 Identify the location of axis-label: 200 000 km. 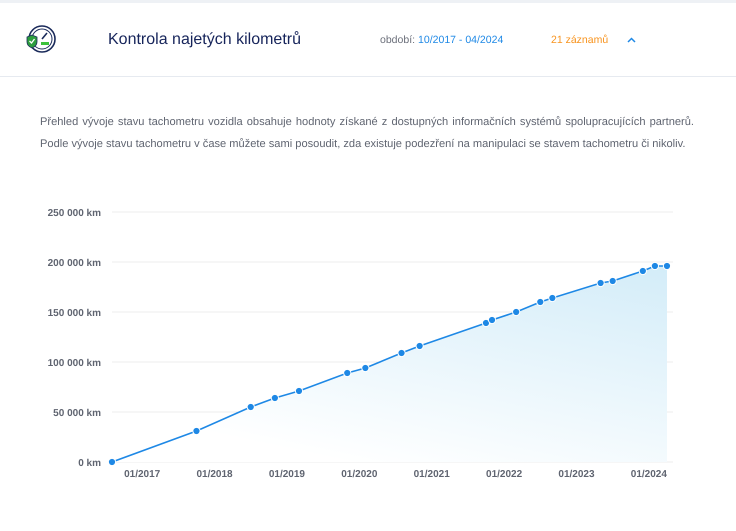
(74, 263).